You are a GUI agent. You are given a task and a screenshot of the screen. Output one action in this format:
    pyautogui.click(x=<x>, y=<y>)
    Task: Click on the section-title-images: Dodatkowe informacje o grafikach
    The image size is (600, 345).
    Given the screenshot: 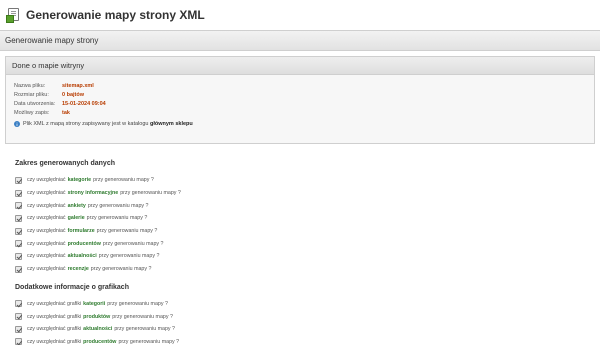 What is the action you would take?
    pyautogui.click(x=72, y=287)
    